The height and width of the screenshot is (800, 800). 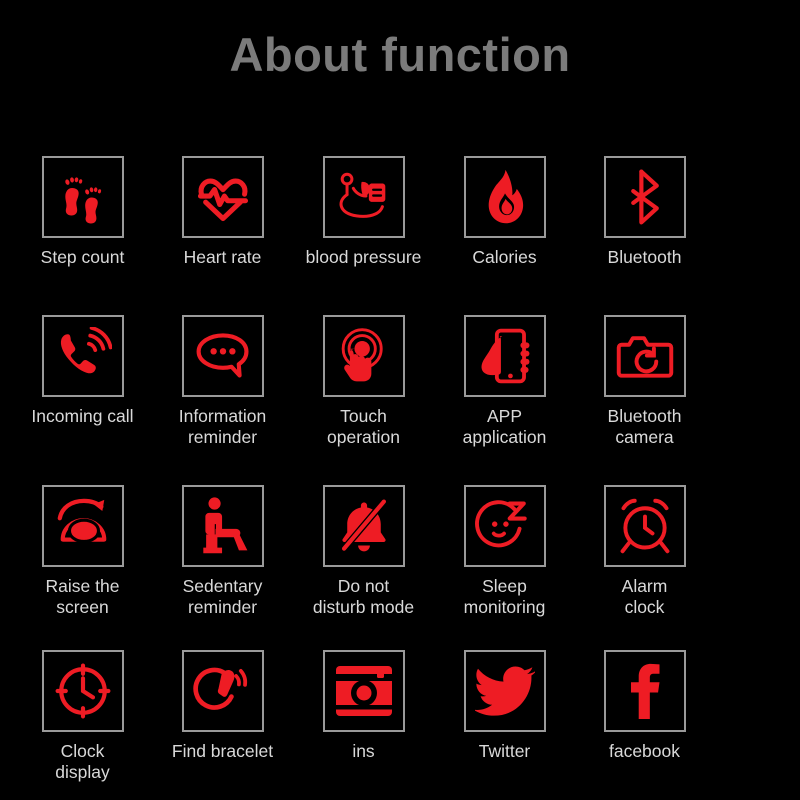 I want to click on heart-pulse-icon, so click(x=223, y=197).